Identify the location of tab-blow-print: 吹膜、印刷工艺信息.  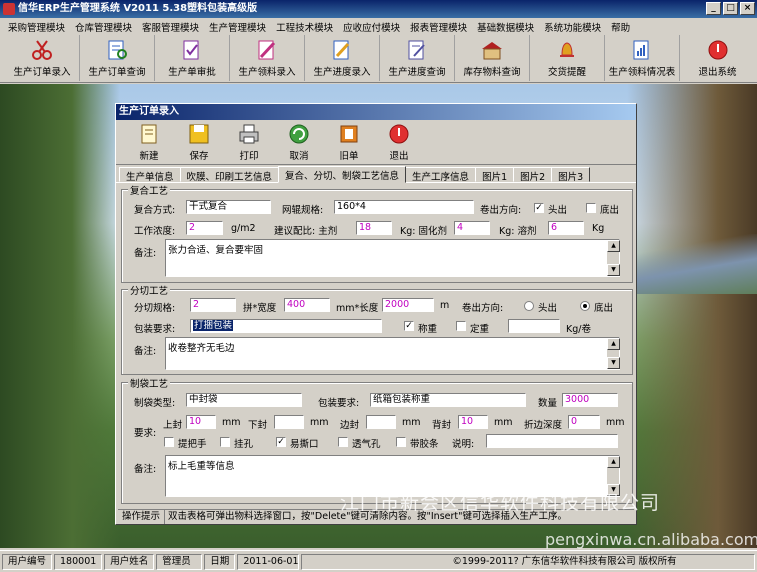
(229, 175).